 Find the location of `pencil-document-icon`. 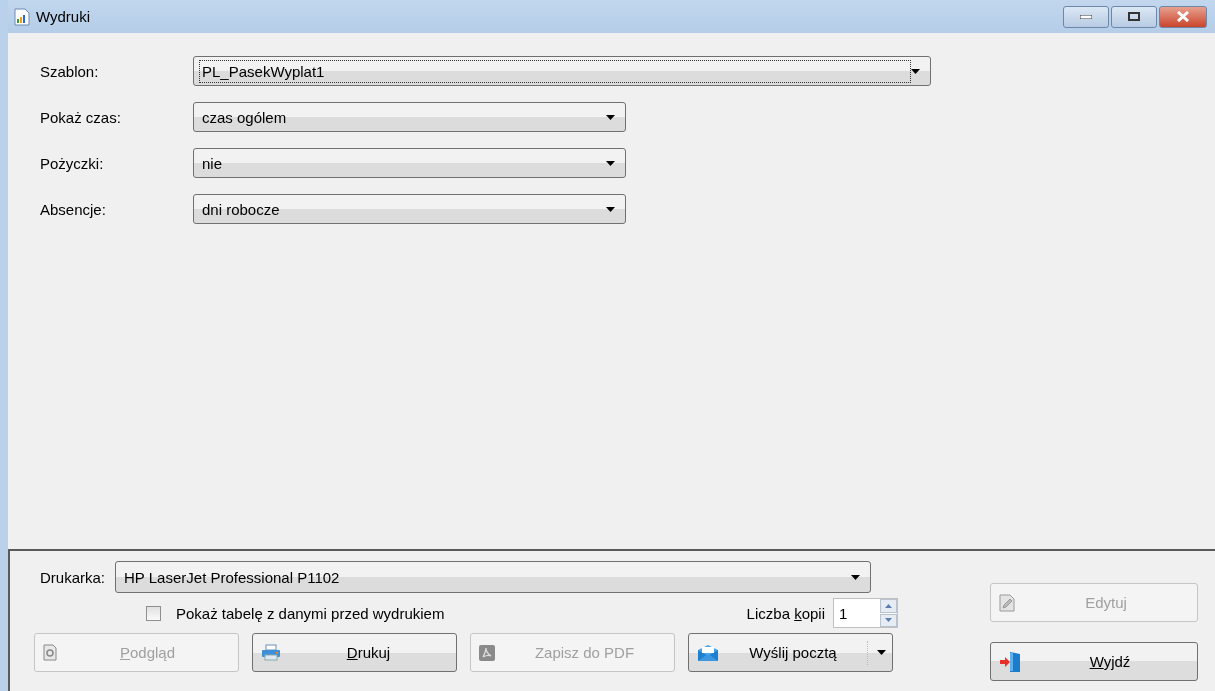

pencil-document-icon is located at coordinates (1007, 602).